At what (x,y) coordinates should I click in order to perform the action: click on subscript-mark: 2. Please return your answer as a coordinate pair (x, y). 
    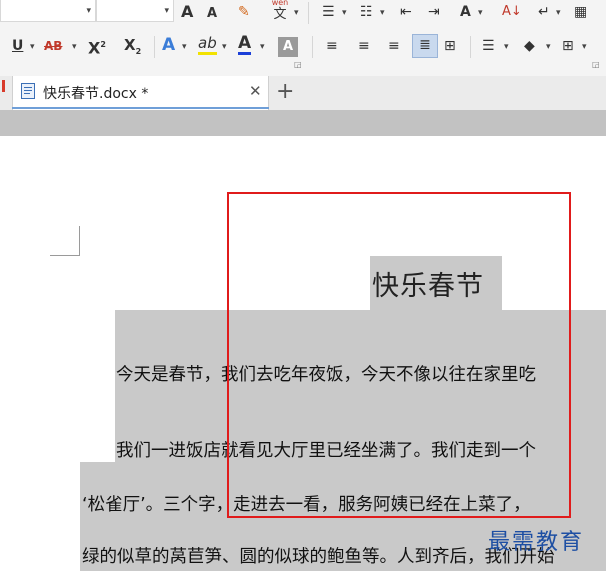
    Looking at the image, I should click on (138, 51).